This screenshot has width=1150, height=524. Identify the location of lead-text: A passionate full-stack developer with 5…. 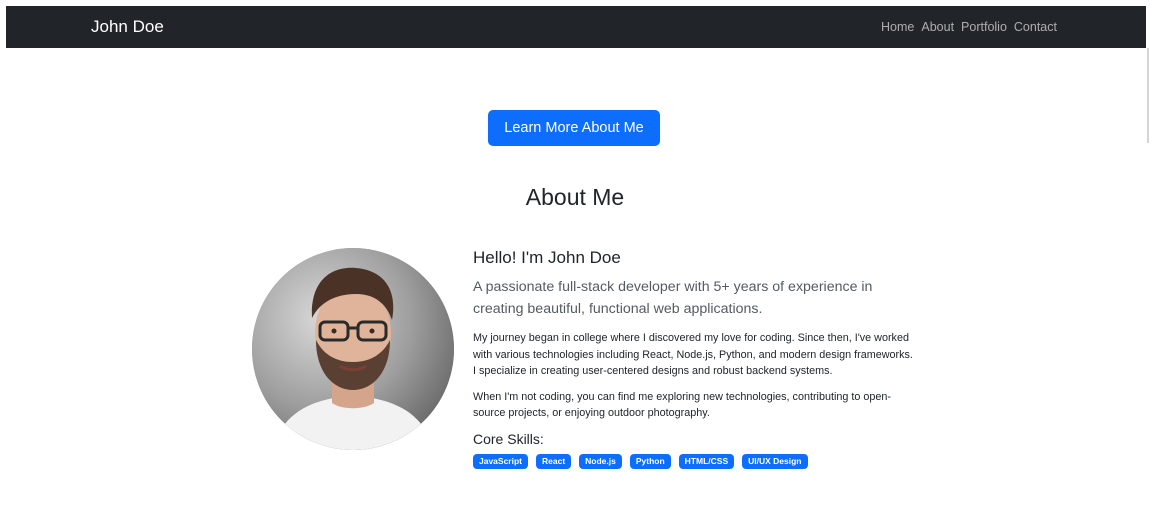
(673, 298).